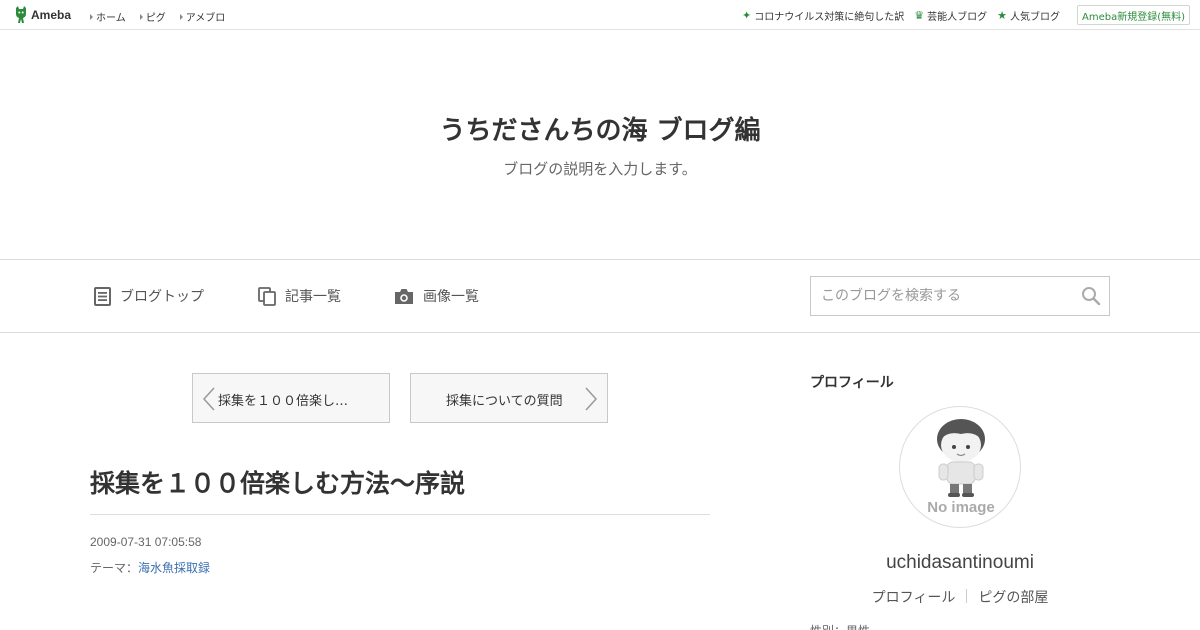 Image resolution: width=1200 pixels, height=630 pixels. Describe the element at coordinates (960, 563) in the screenshot. I see `profile-username: uchidasantinoumi` at that location.